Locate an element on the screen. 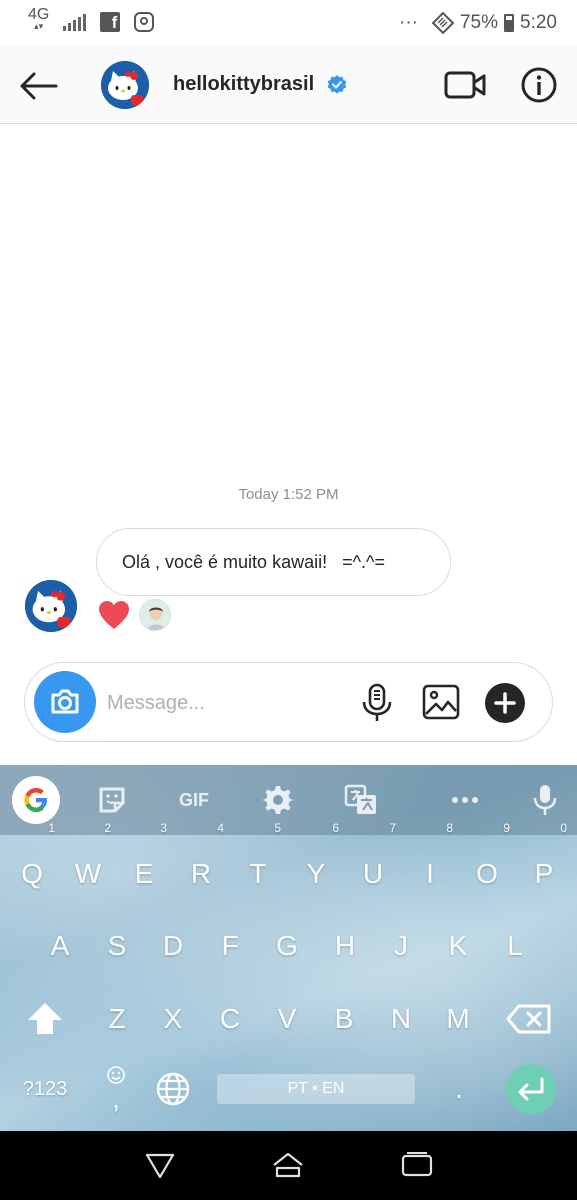  key-s: S is located at coordinates (117, 946).